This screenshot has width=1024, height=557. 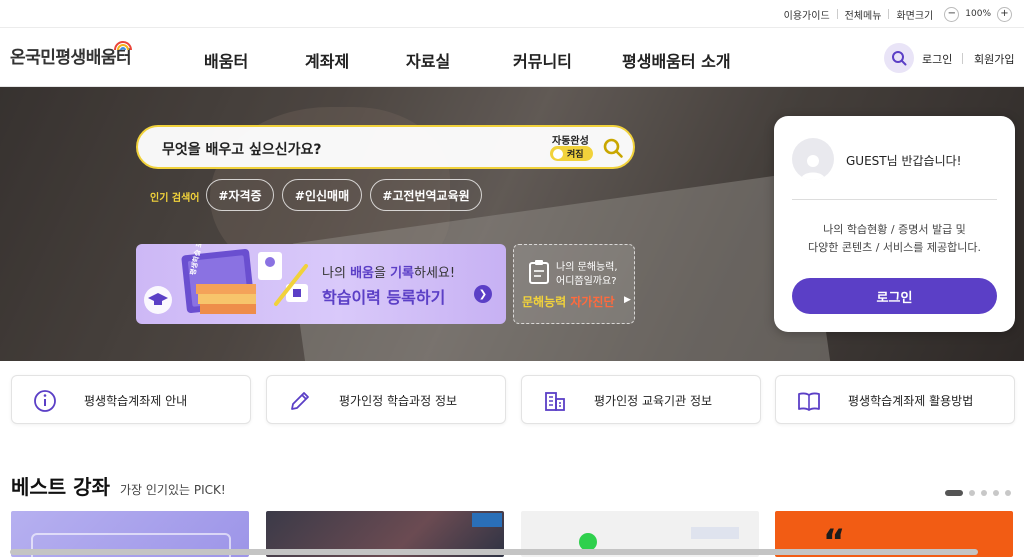 I want to click on portfolio-illustration, so click(x=226, y=281).